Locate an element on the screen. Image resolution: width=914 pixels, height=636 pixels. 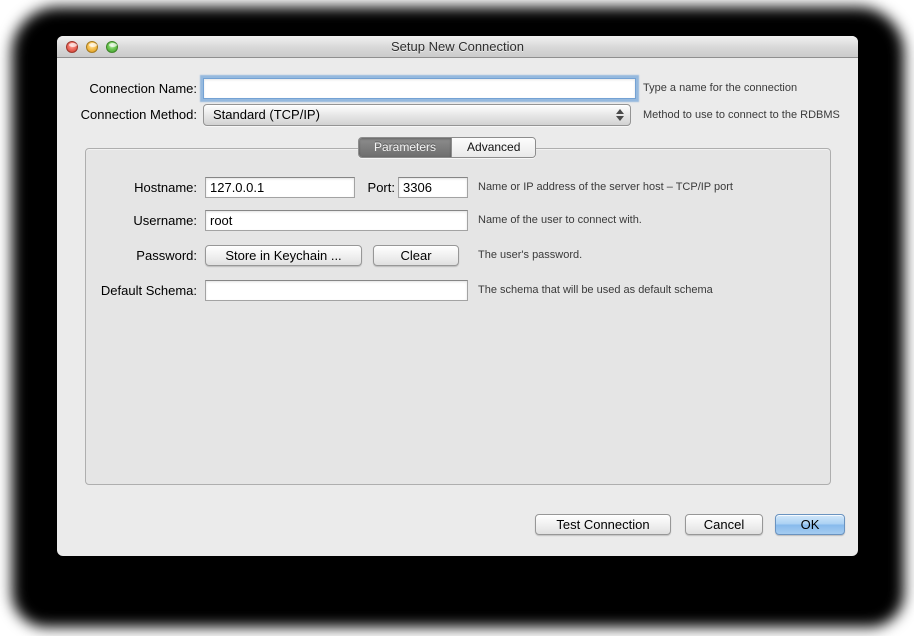
connection-method-label: Connection Method: is located at coordinates (138, 114).